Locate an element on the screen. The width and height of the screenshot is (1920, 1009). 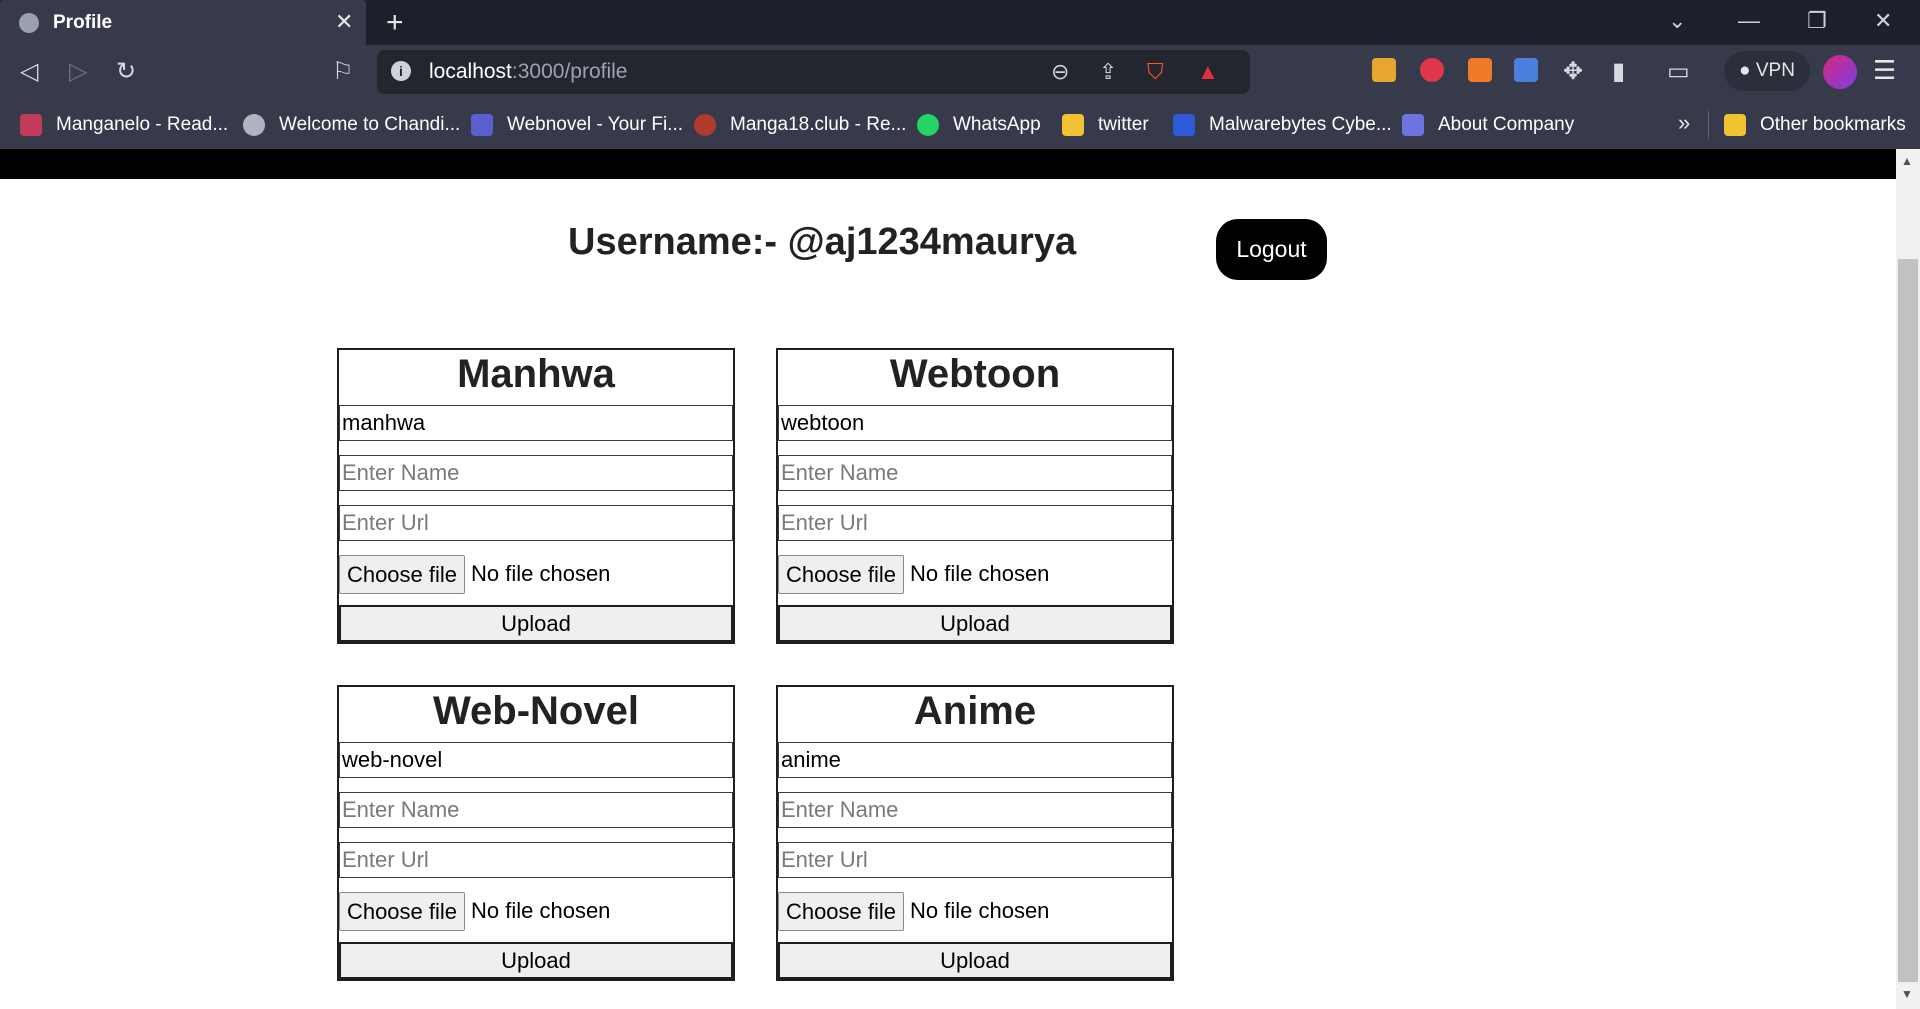
brave-shield-icon: ⛉ is located at coordinates (1155, 72).